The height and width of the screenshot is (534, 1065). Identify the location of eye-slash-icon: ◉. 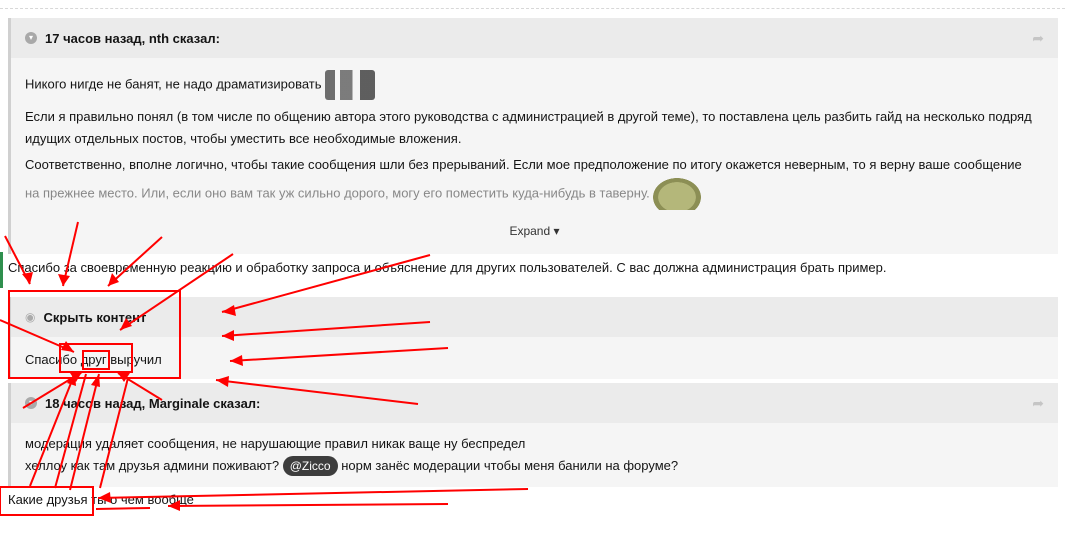
(30, 317).